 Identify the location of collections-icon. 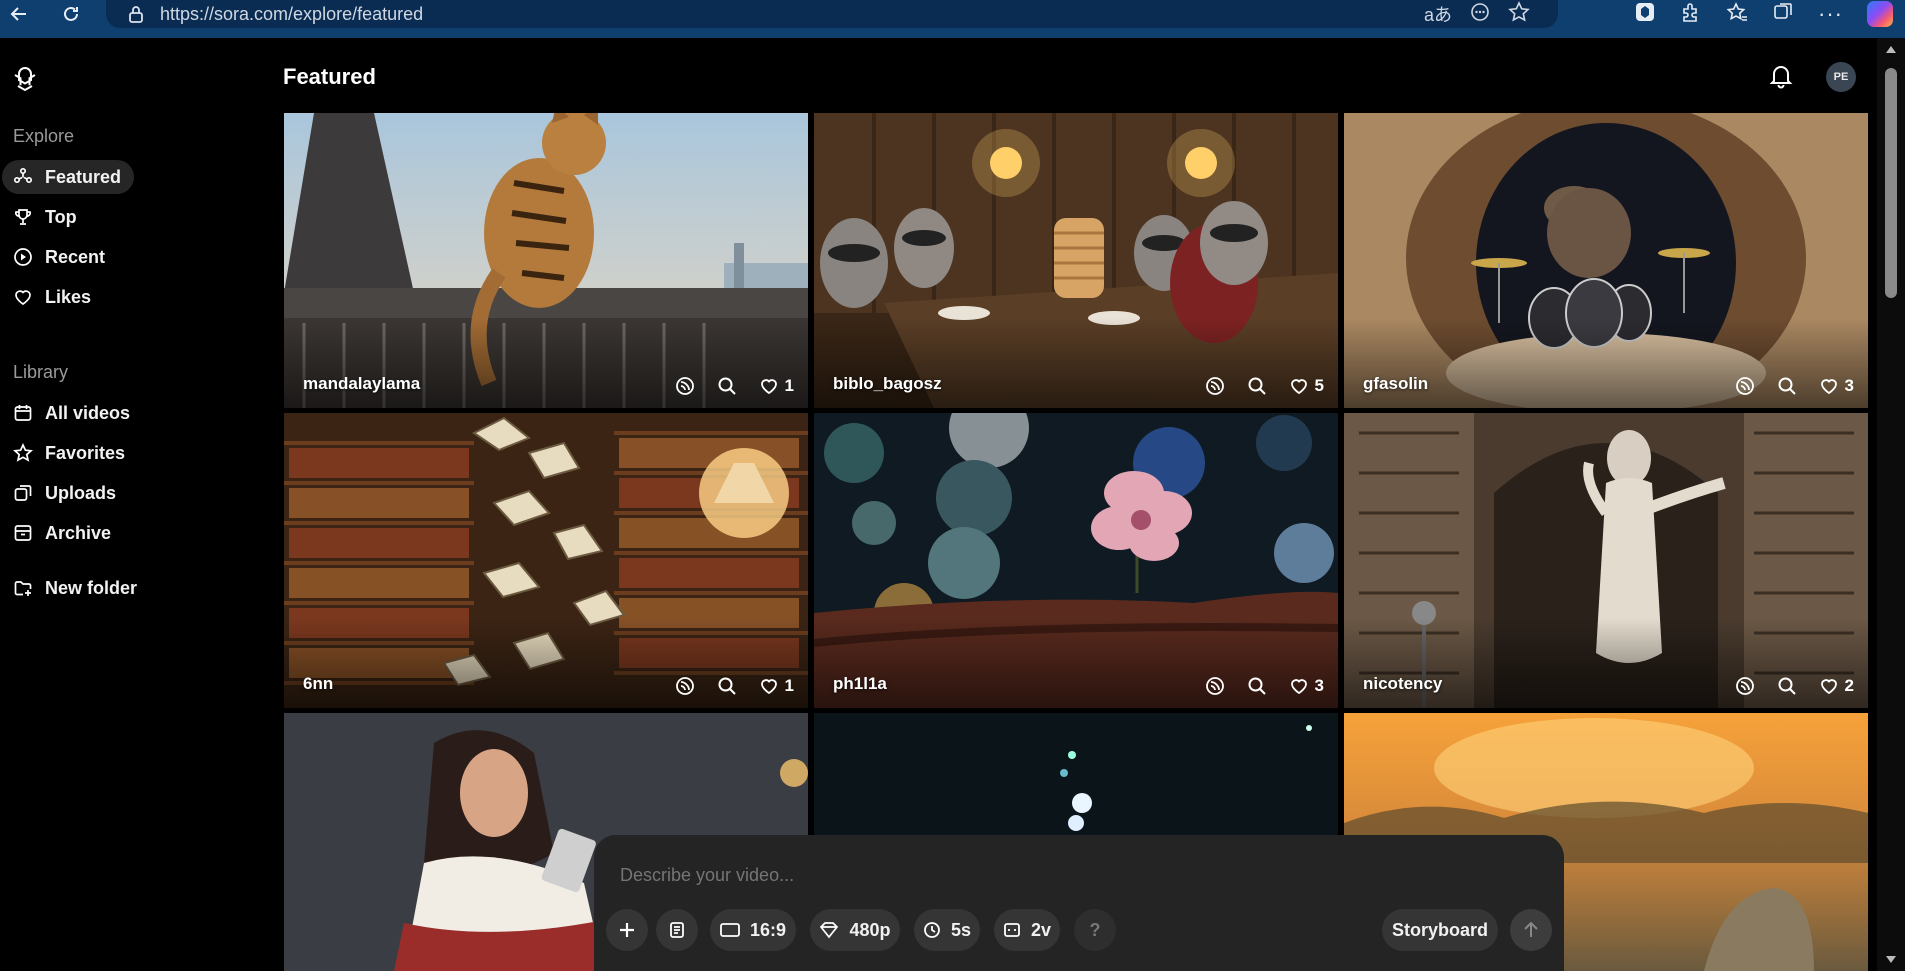
(1783, 14).